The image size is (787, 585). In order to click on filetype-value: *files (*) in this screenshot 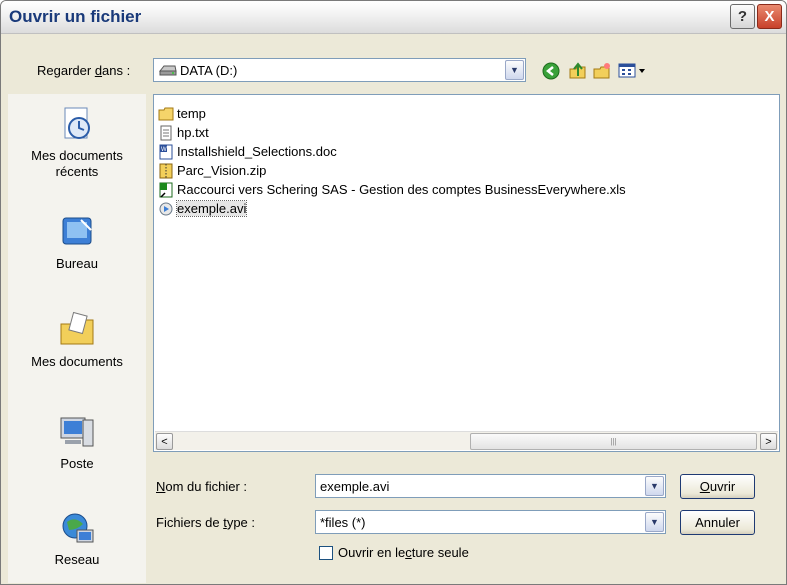, I will do `click(343, 522)`.